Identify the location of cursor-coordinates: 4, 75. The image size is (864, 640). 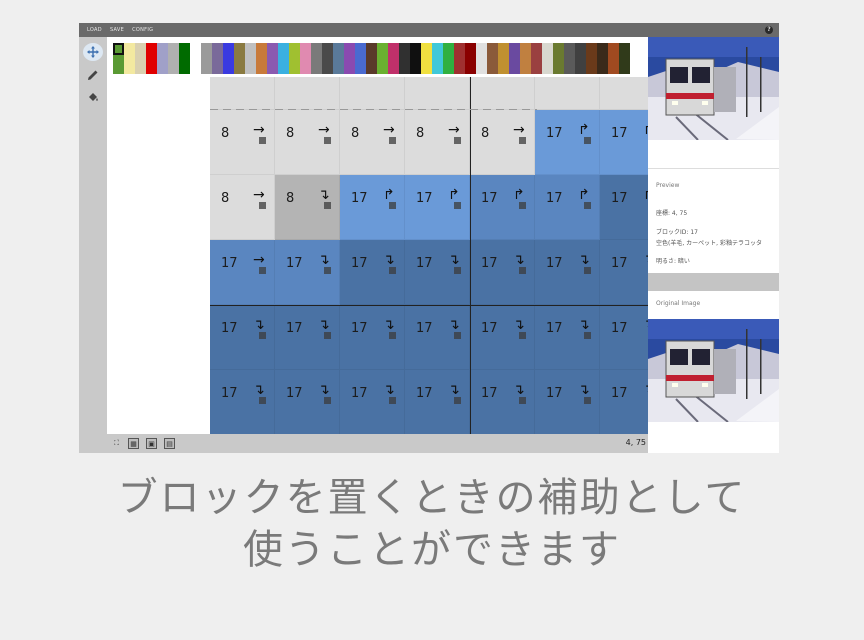
(635, 442).